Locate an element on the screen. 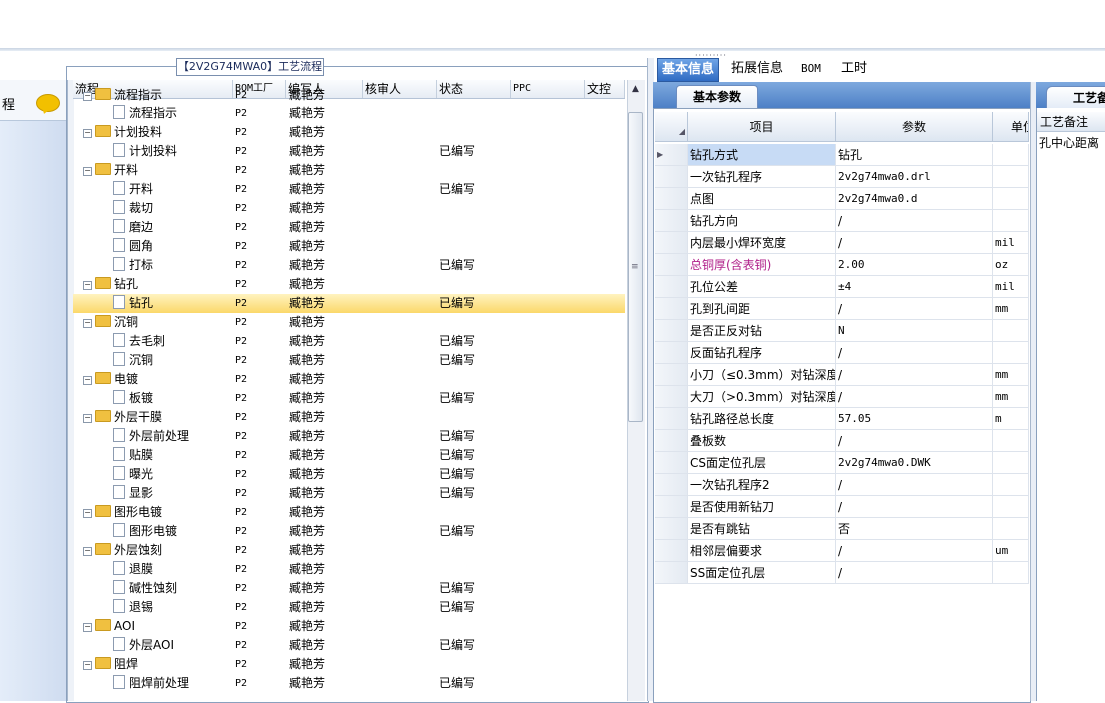 The height and width of the screenshot is (703, 1105). tree-row: 外层AOI P2 臧艳芳 已编写 is located at coordinates (349, 645).